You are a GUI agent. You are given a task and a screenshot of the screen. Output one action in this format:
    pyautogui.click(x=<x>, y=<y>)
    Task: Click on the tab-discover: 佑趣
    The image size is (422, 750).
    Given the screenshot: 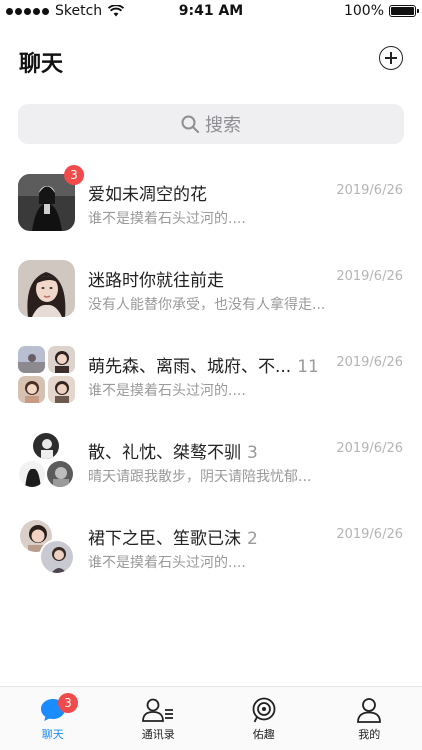 What is the action you would take?
    pyautogui.click(x=264, y=718)
    